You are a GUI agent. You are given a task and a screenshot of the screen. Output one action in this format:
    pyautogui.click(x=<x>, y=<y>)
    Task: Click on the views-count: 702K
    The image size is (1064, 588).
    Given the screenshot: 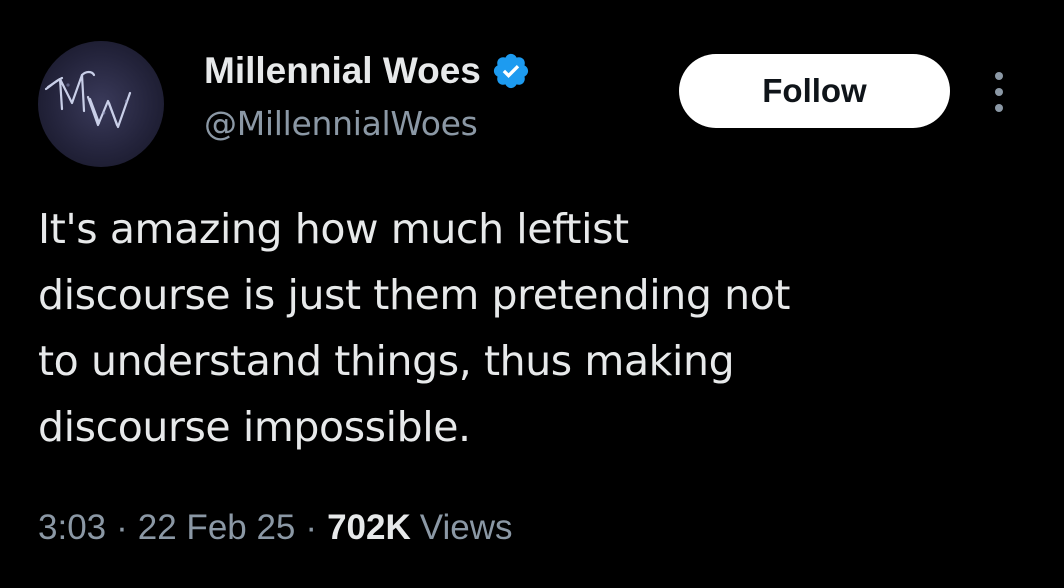 What is the action you would take?
    pyautogui.click(x=369, y=528)
    